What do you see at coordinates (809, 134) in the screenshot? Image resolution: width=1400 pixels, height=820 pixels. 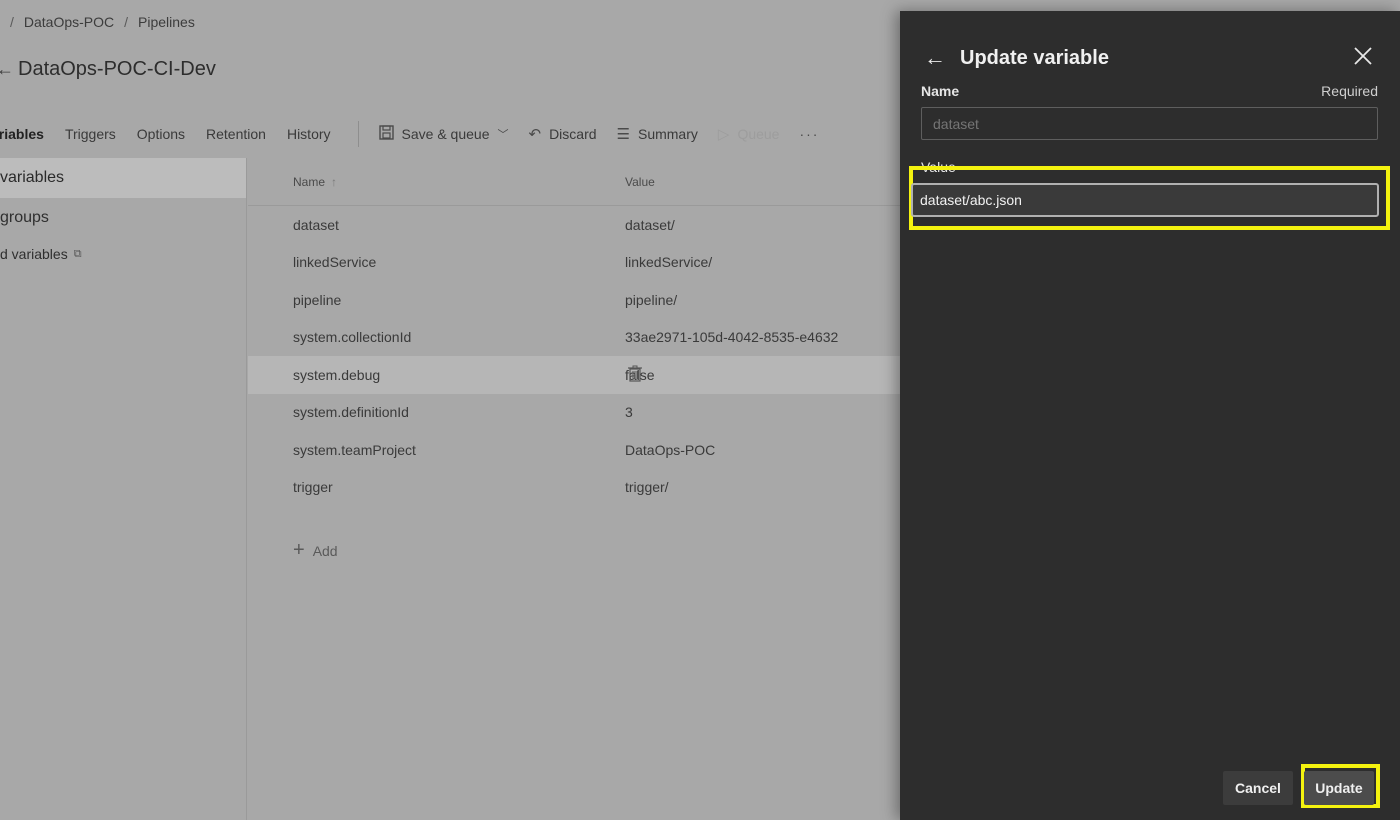 I see `more-options-icon: ···` at bounding box center [809, 134].